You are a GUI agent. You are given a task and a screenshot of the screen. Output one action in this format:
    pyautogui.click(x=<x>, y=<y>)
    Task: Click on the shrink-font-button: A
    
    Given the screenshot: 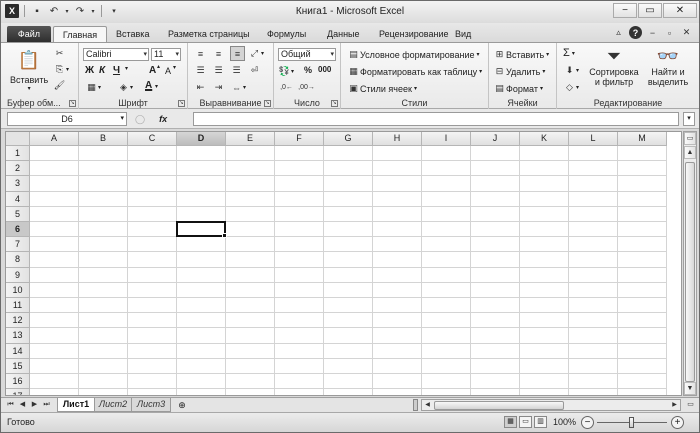 What is the action you would take?
    pyautogui.click(x=168, y=71)
    